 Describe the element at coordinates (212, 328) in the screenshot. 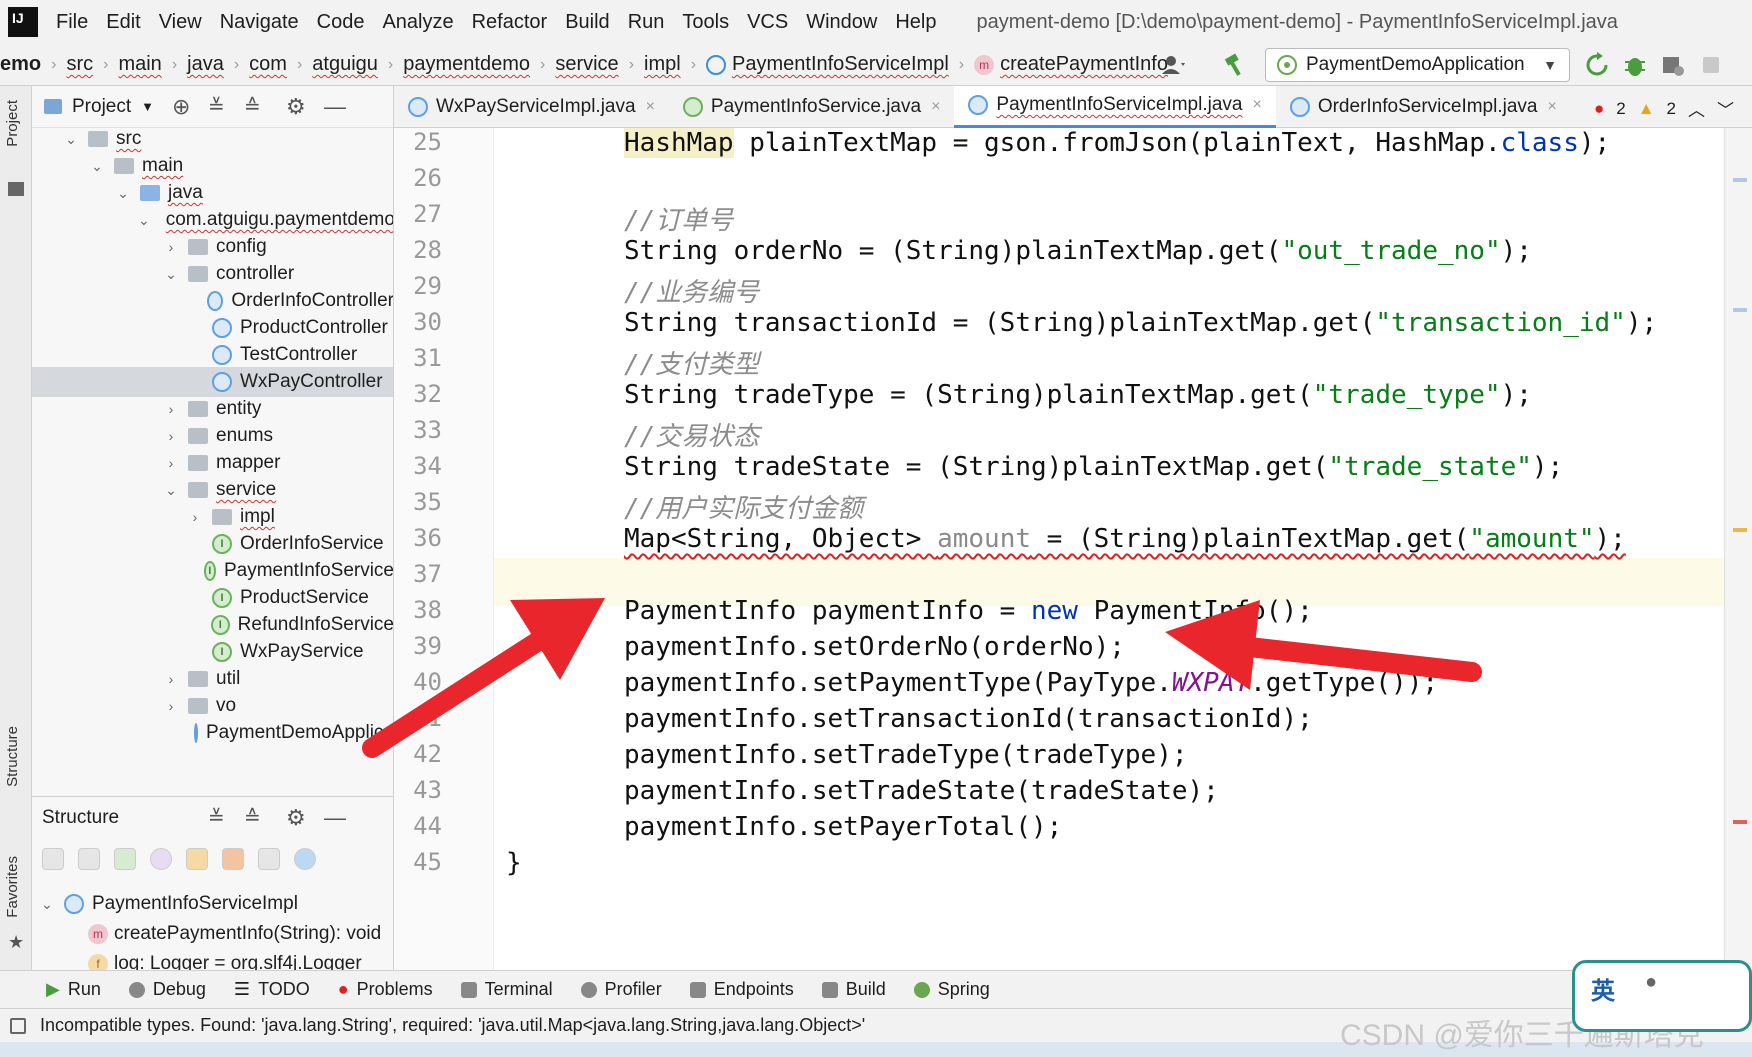

I see `tree-item: ProductController` at that location.